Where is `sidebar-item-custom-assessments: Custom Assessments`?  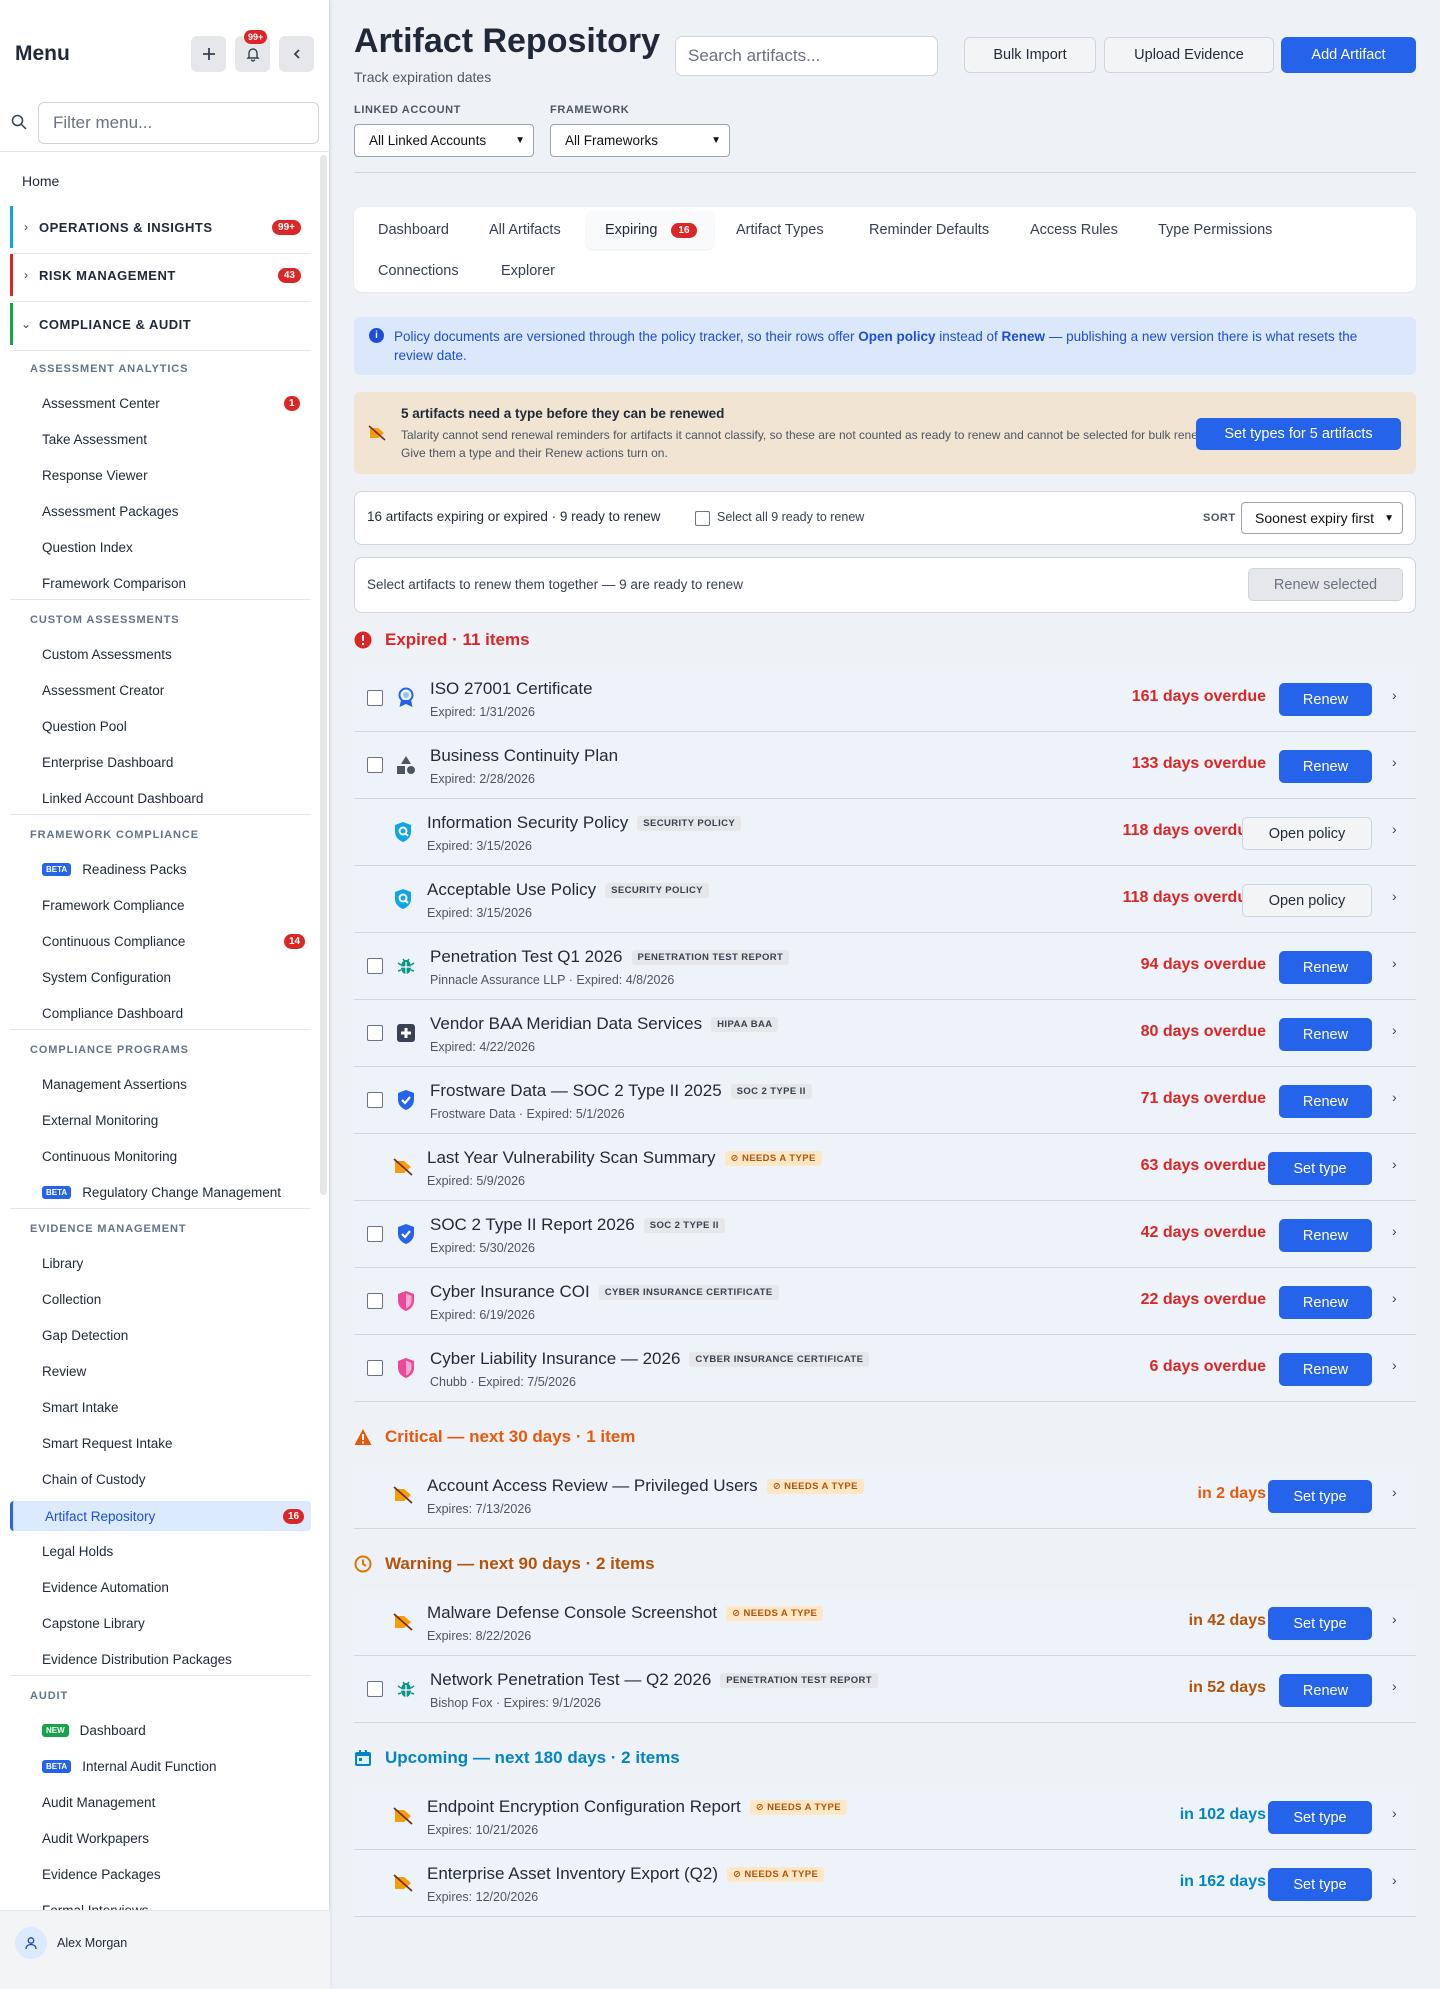
sidebar-item-custom-assessments: Custom Assessments is located at coordinates (107, 654).